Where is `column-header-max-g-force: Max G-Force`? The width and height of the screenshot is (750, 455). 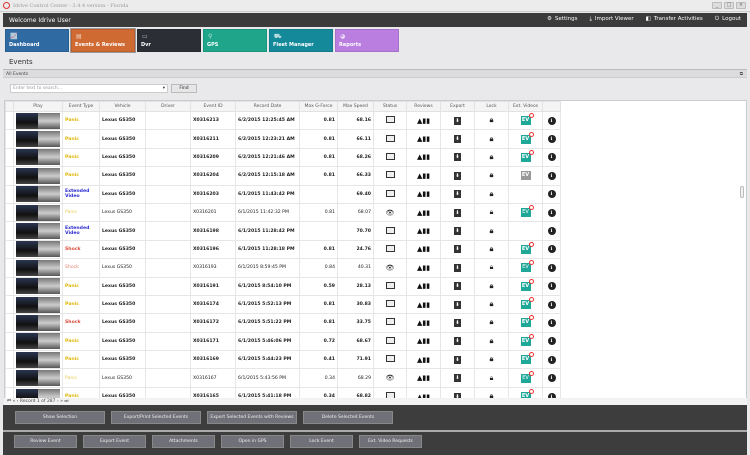 column-header-max-g-force: Max G-Force is located at coordinates (318, 106).